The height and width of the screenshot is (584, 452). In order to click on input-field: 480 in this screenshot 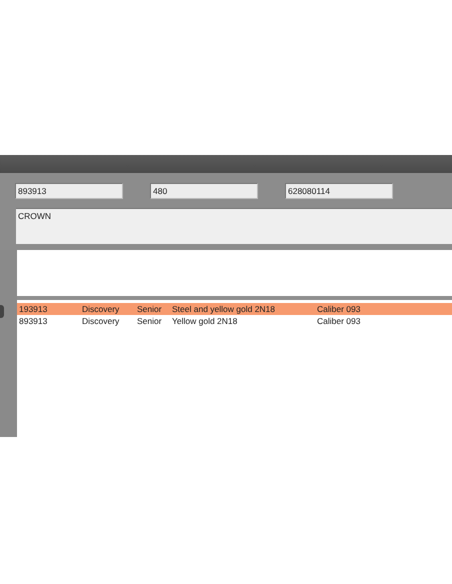, I will do `click(204, 191)`.